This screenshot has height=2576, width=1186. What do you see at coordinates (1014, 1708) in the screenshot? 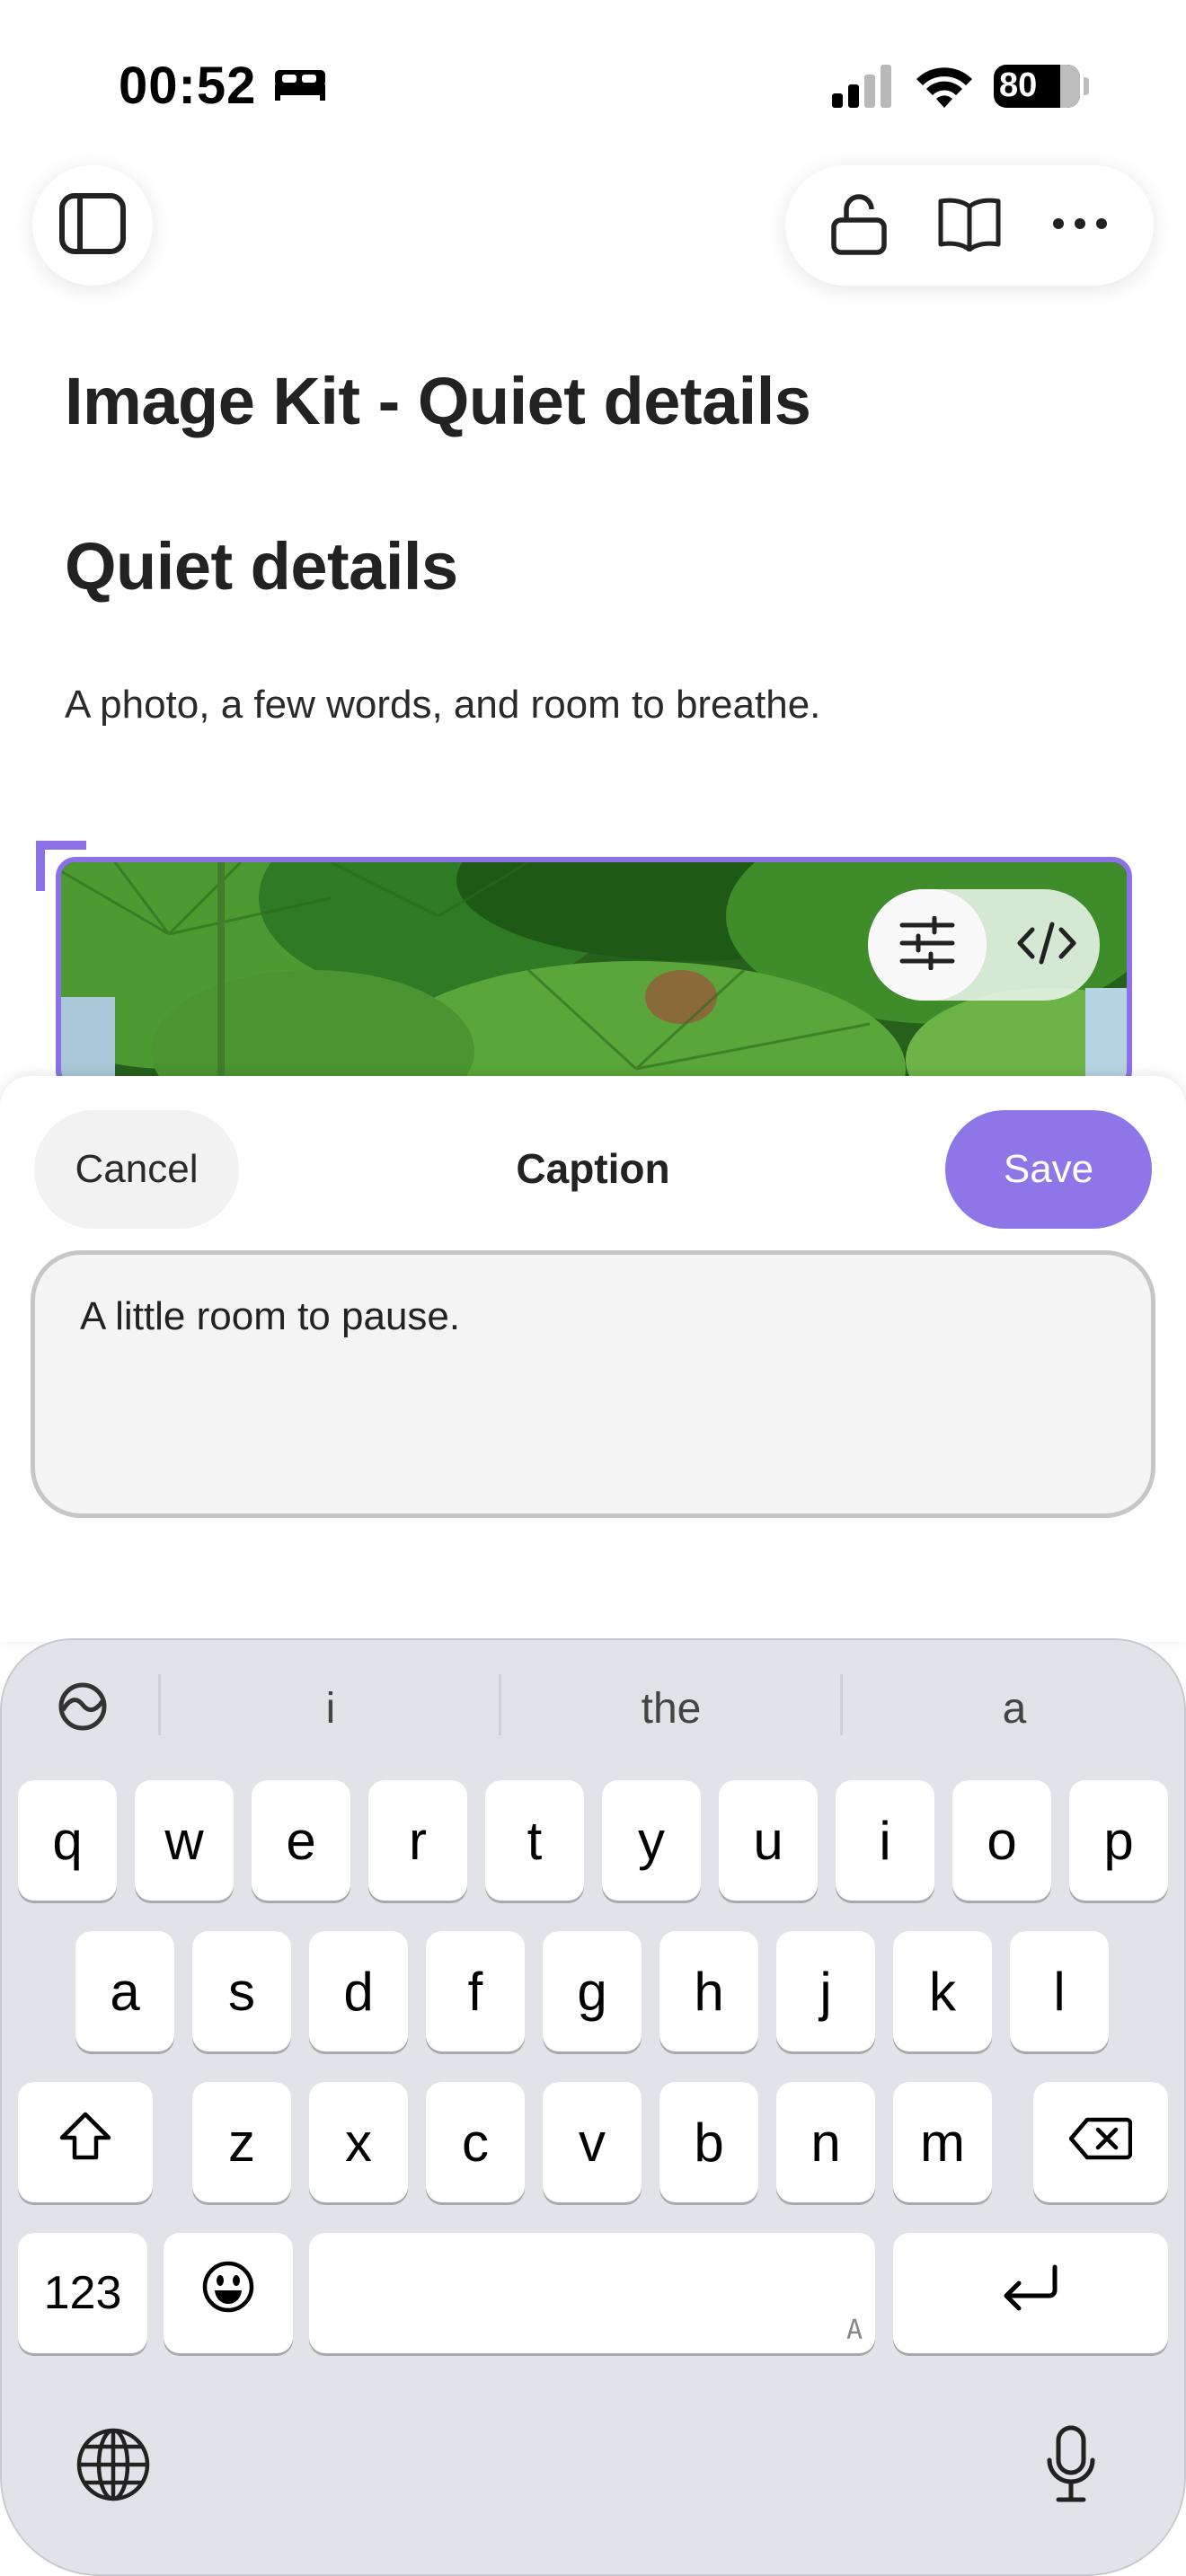
I see `suggestion-3: a` at bounding box center [1014, 1708].